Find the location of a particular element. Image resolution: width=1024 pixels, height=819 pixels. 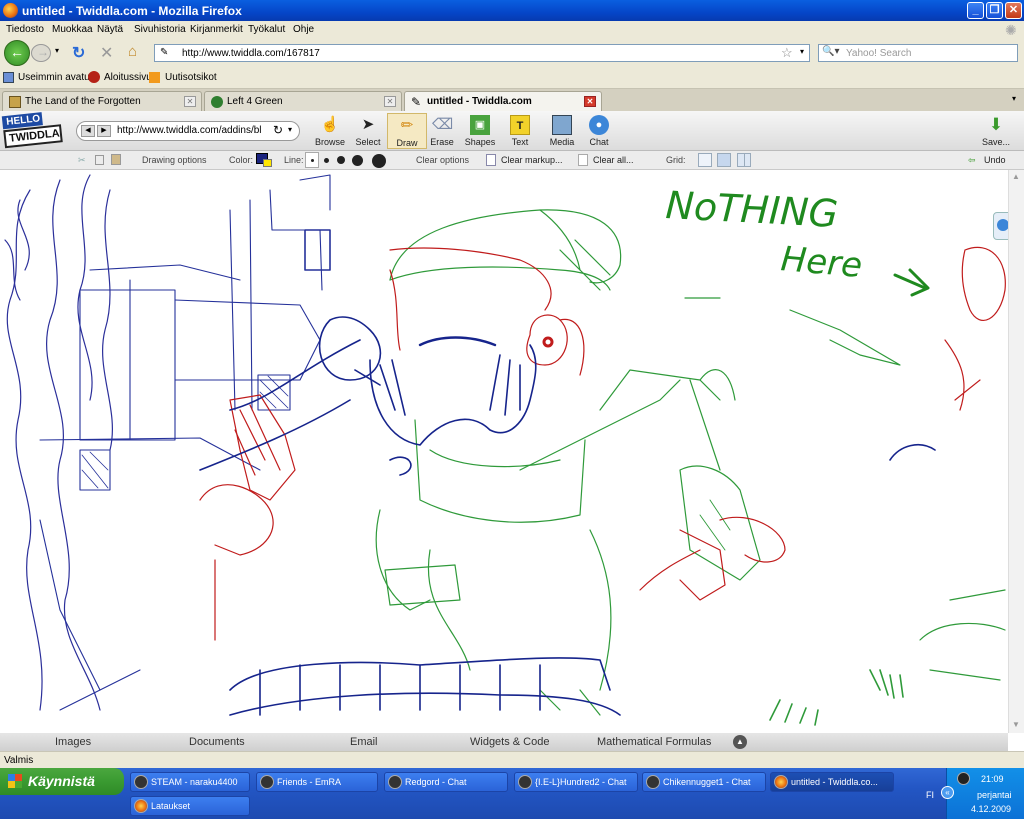

task-redgord-chat: Redgord - Chat is located at coordinates (446, 782).